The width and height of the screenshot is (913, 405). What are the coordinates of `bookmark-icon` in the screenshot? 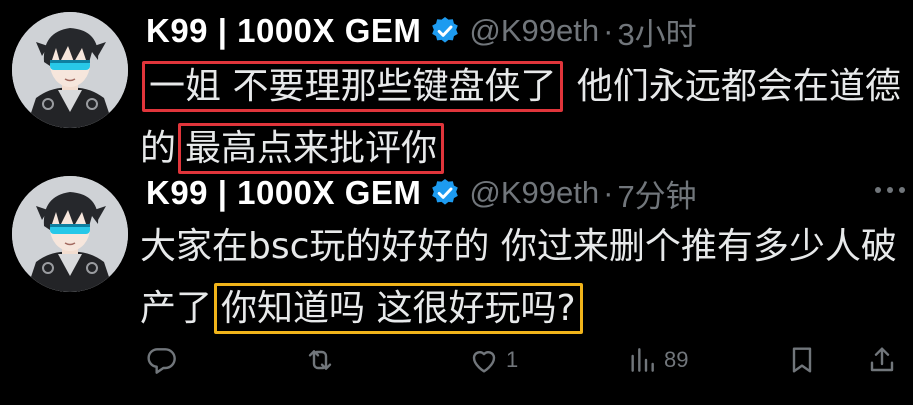 It's located at (802, 360).